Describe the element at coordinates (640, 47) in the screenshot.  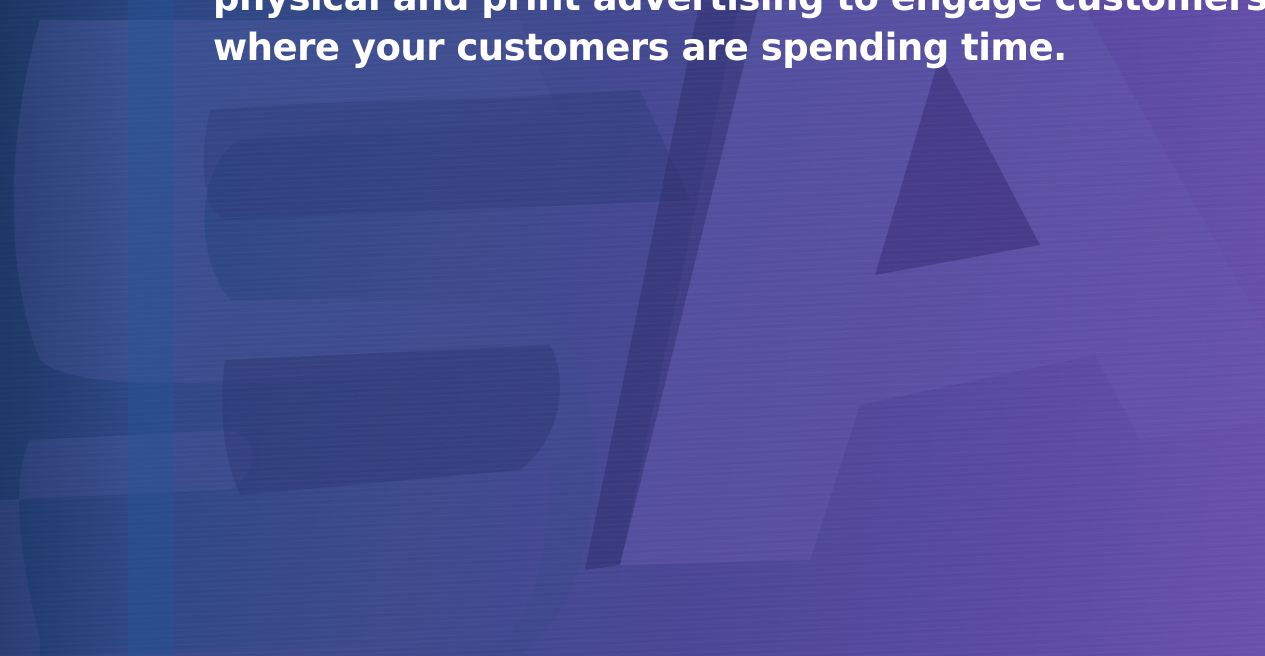
I see `headline-line-2: where your customers are spending time.` at that location.